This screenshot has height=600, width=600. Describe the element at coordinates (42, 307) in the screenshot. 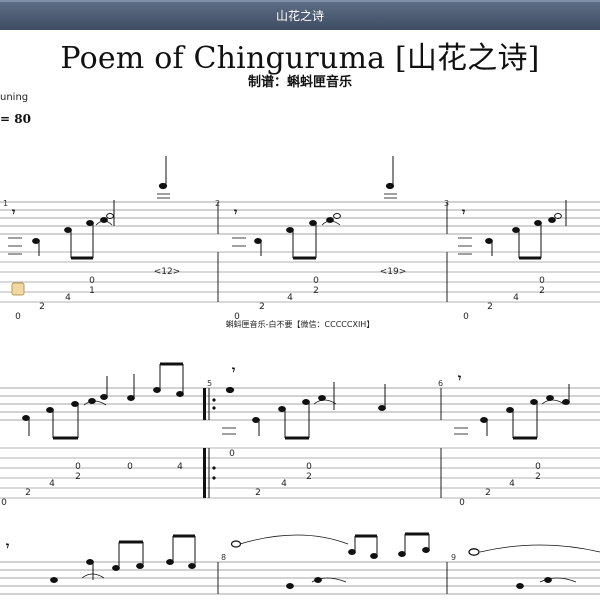

I see `tab-m1-3: 2` at that location.